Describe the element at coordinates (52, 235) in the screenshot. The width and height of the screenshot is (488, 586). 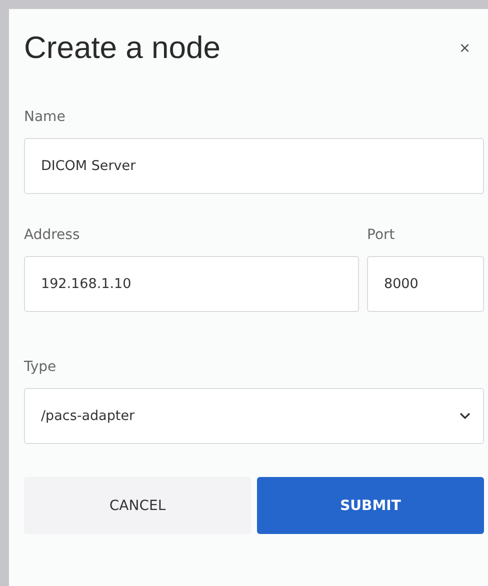
I see `field-label: Address` at that location.